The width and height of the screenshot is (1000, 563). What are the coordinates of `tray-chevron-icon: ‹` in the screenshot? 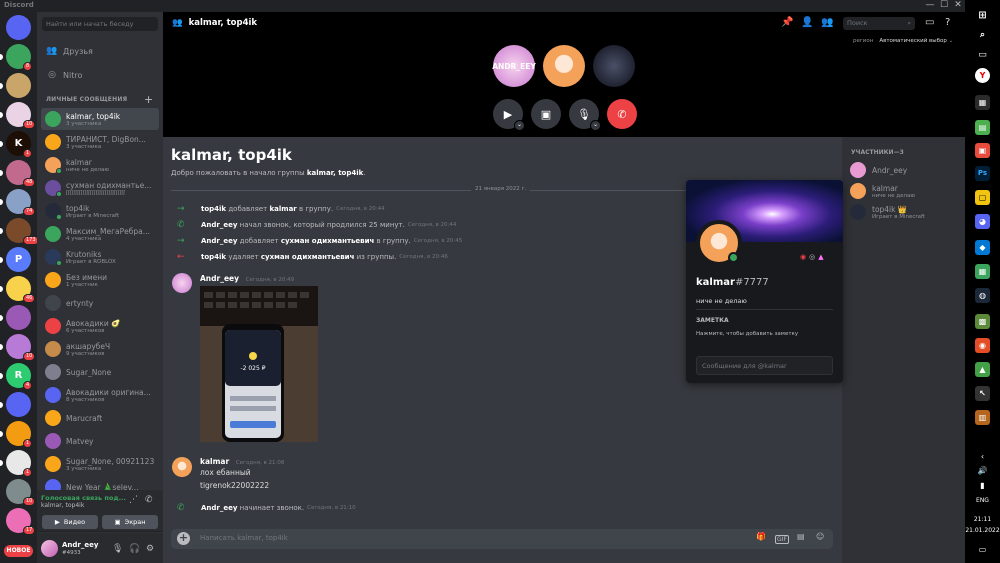 It's located at (982, 456).